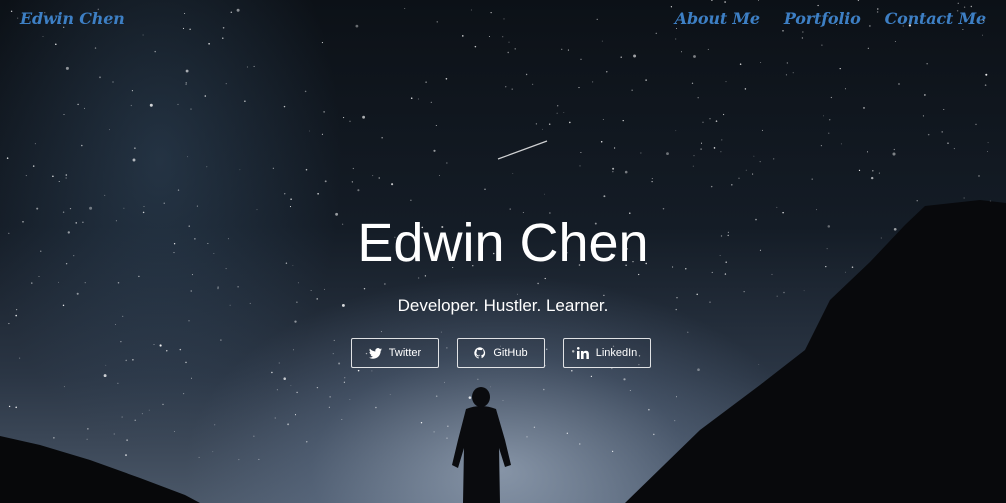 This screenshot has height=503, width=1006. I want to click on linkedin-button: LinkedIn, so click(607, 353).